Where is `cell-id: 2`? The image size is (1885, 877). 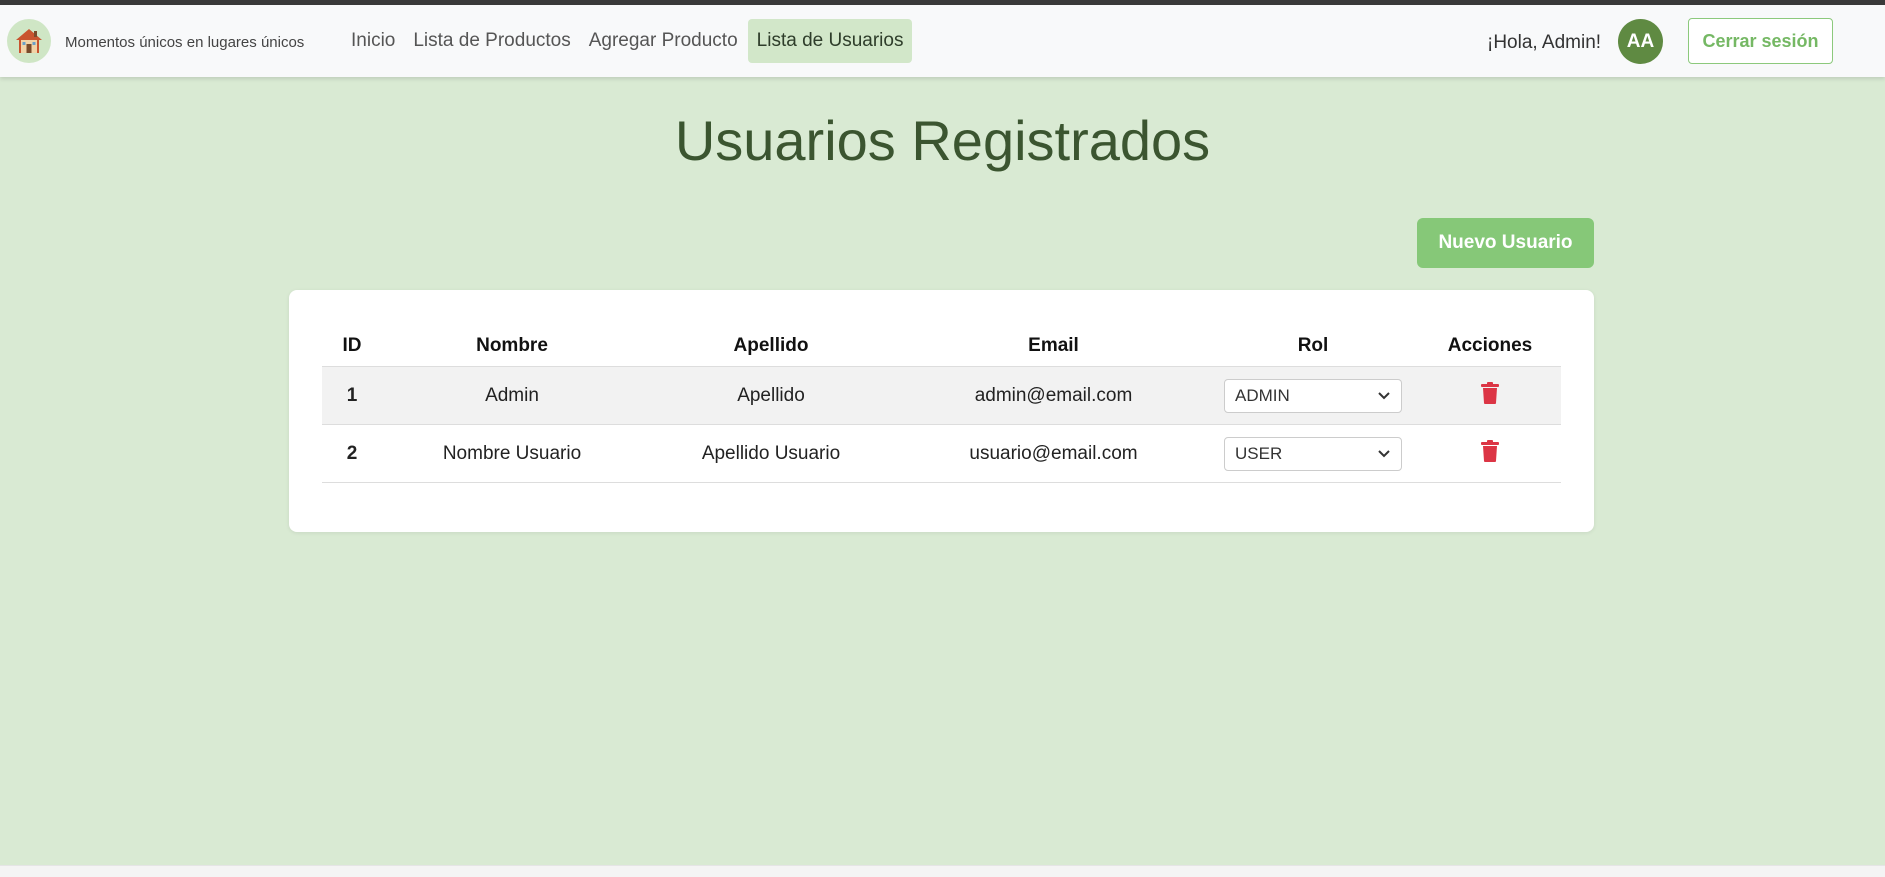
cell-id: 2 is located at coordinates (352, 453).